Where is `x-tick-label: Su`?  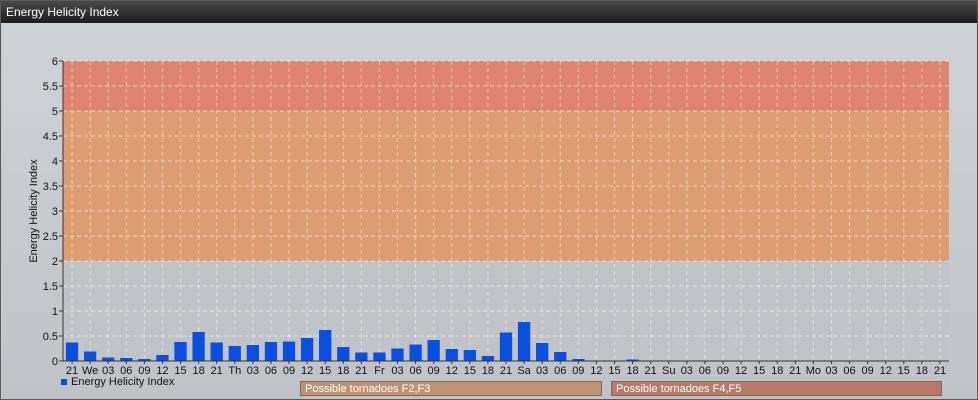
x-tick-label: Su is located at coordinates (668, 371).